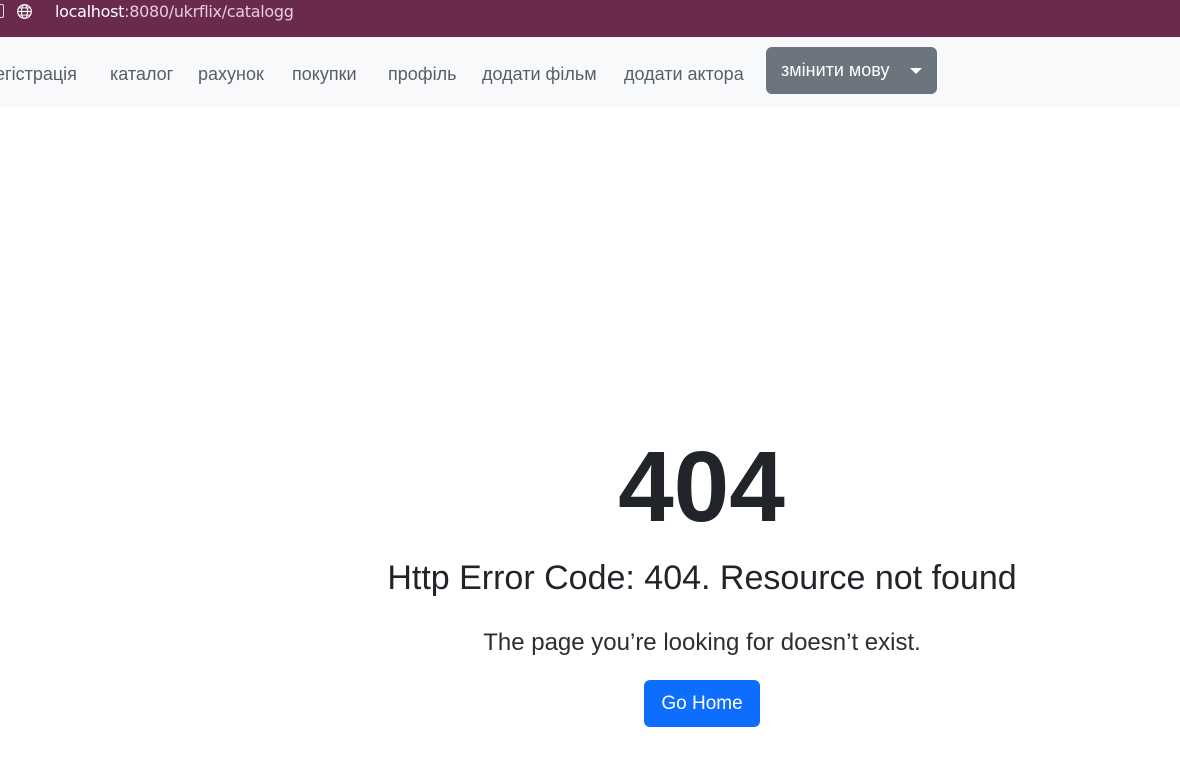 This screenshot has width=1180, height=767. Describe the element at coordinates (38, 74) in the screenshot. I see `nav-link-registration: егістрація` at that location.